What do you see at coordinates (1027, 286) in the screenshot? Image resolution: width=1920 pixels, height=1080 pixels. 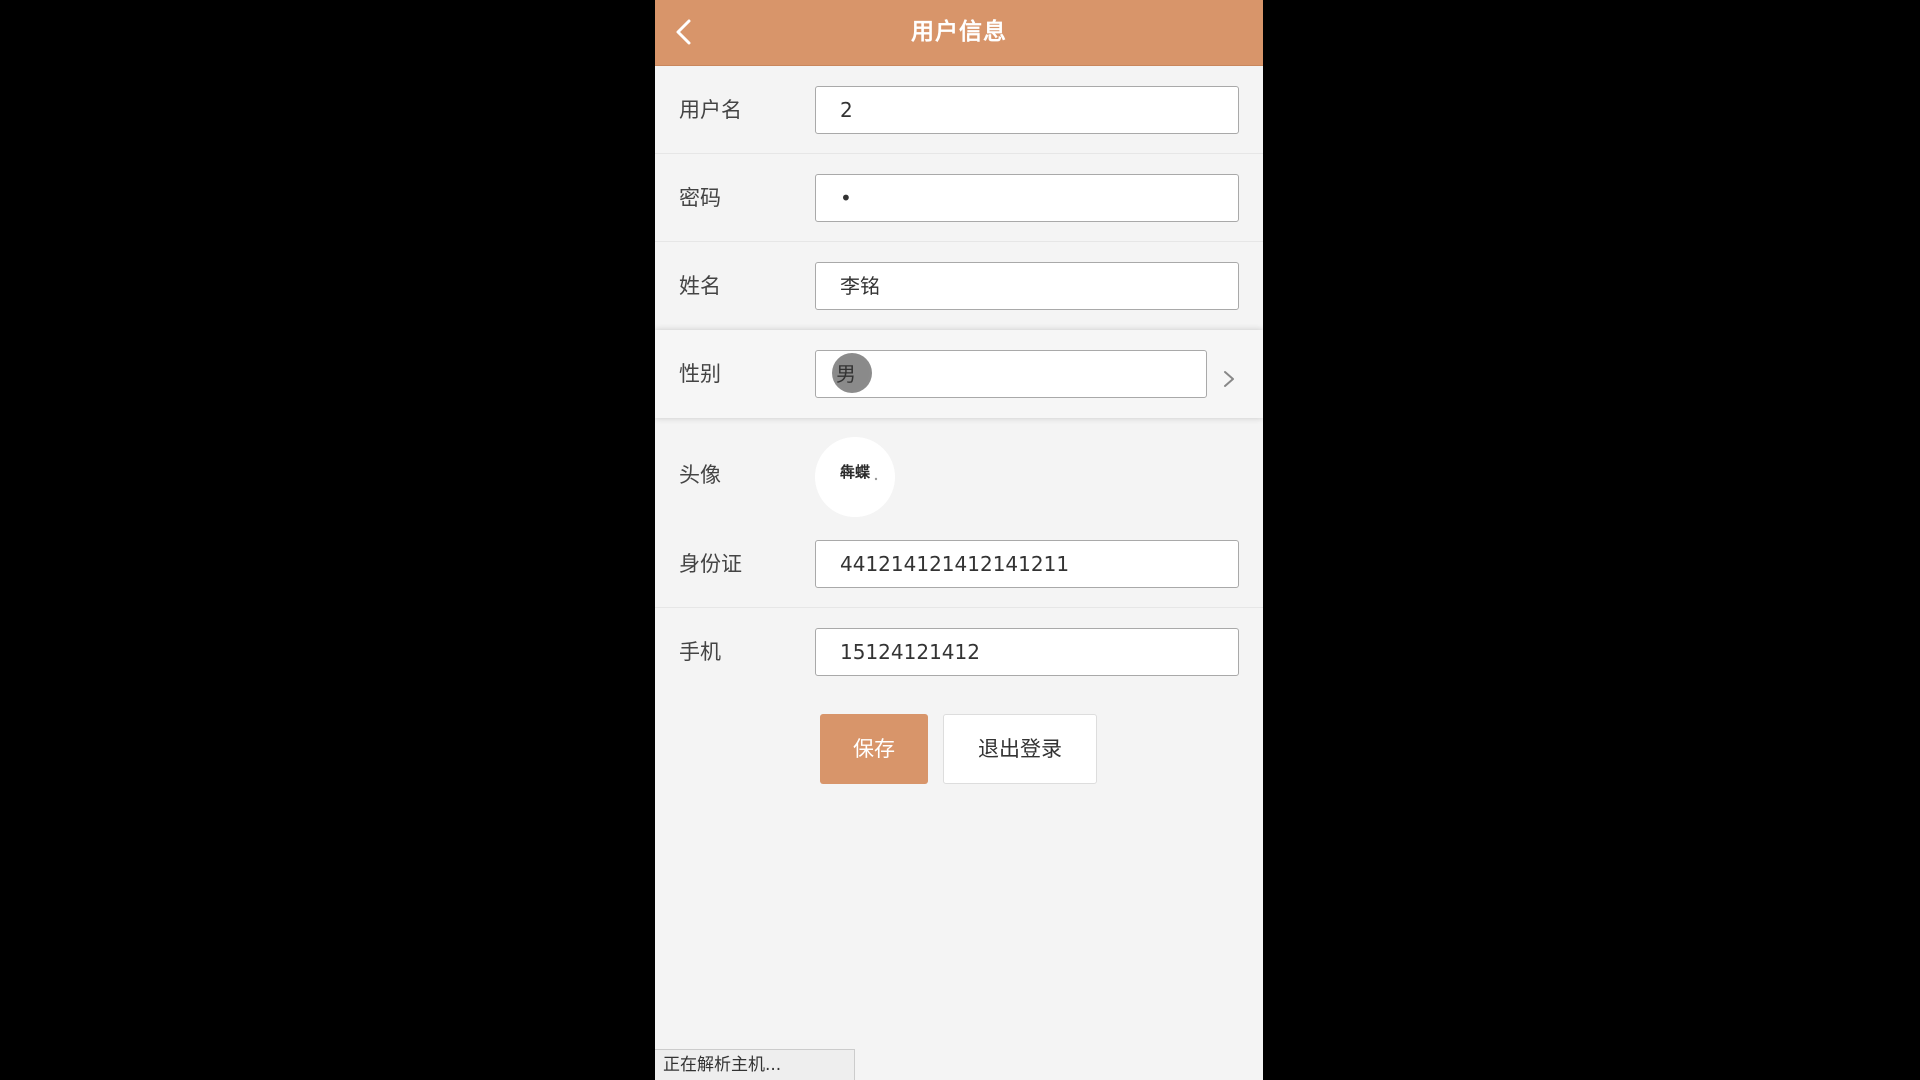 I see `name-input: 李铭` at bounding box center [1027, 286].